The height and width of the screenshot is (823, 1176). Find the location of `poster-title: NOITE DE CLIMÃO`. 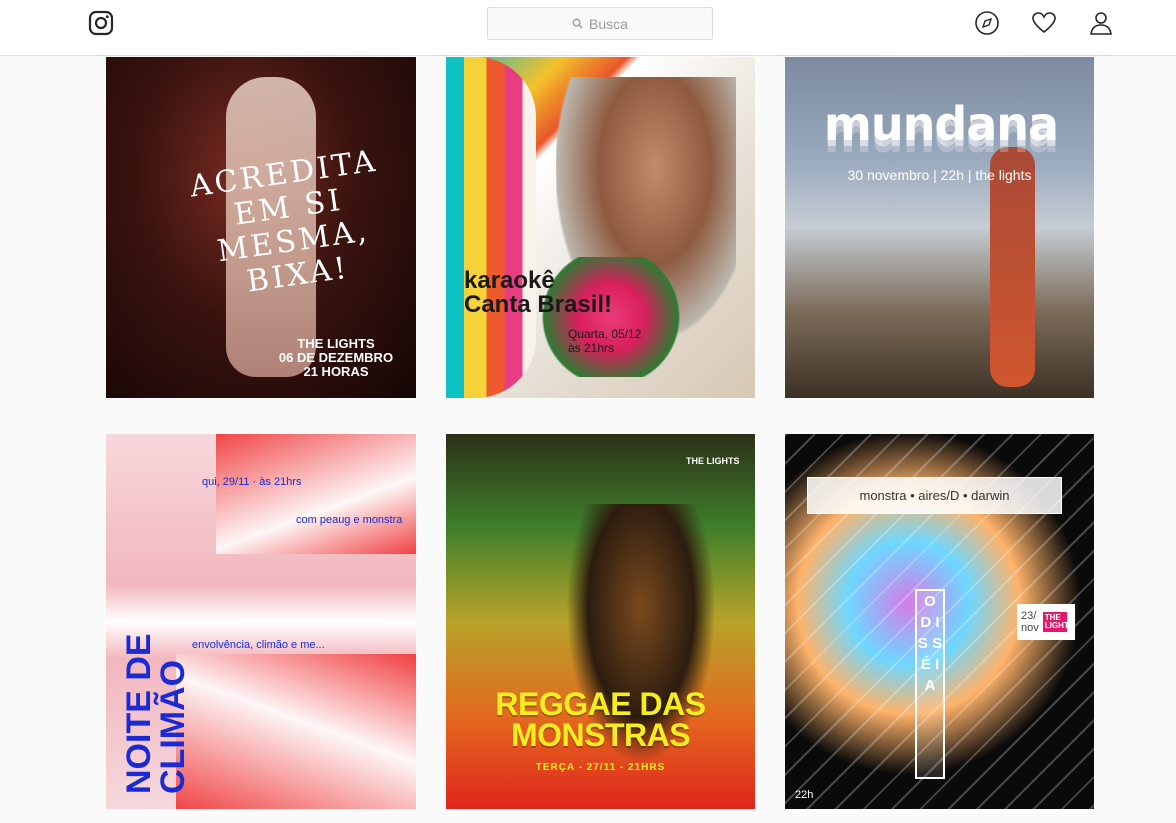

poster-title: NOITE DE CLIMÃO is located at coordinates (156, 713).